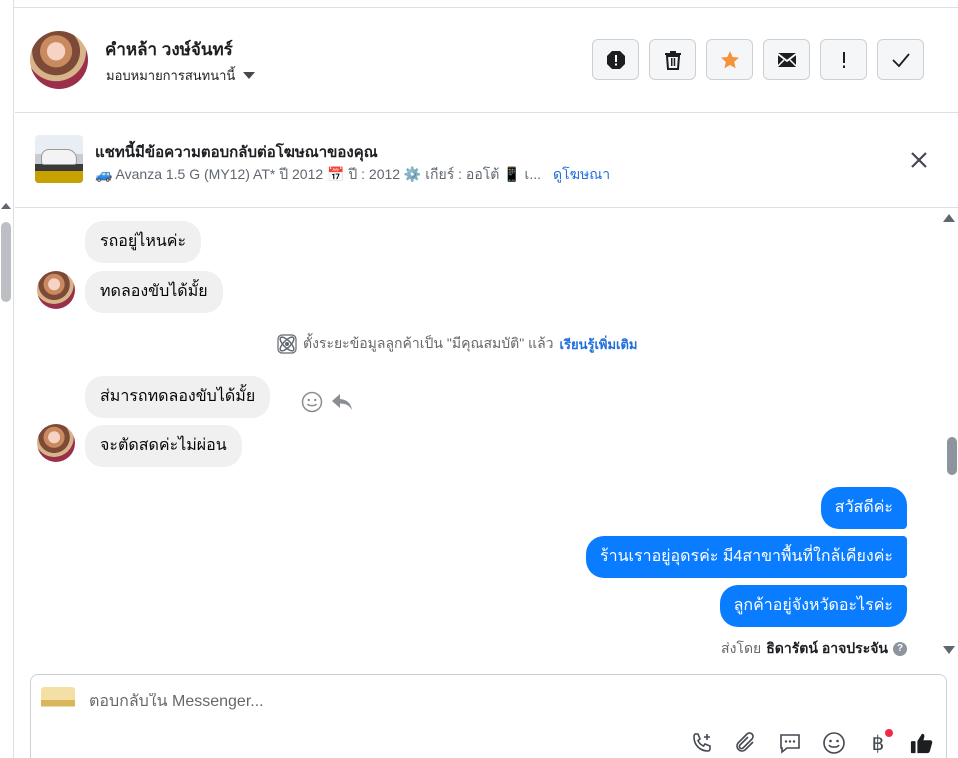 The width and height of the screenshot is (958, 758). What do you see at coordinates (58, 700) in the screenshot?
I see `page-logo` at bounding box center [58, 700].